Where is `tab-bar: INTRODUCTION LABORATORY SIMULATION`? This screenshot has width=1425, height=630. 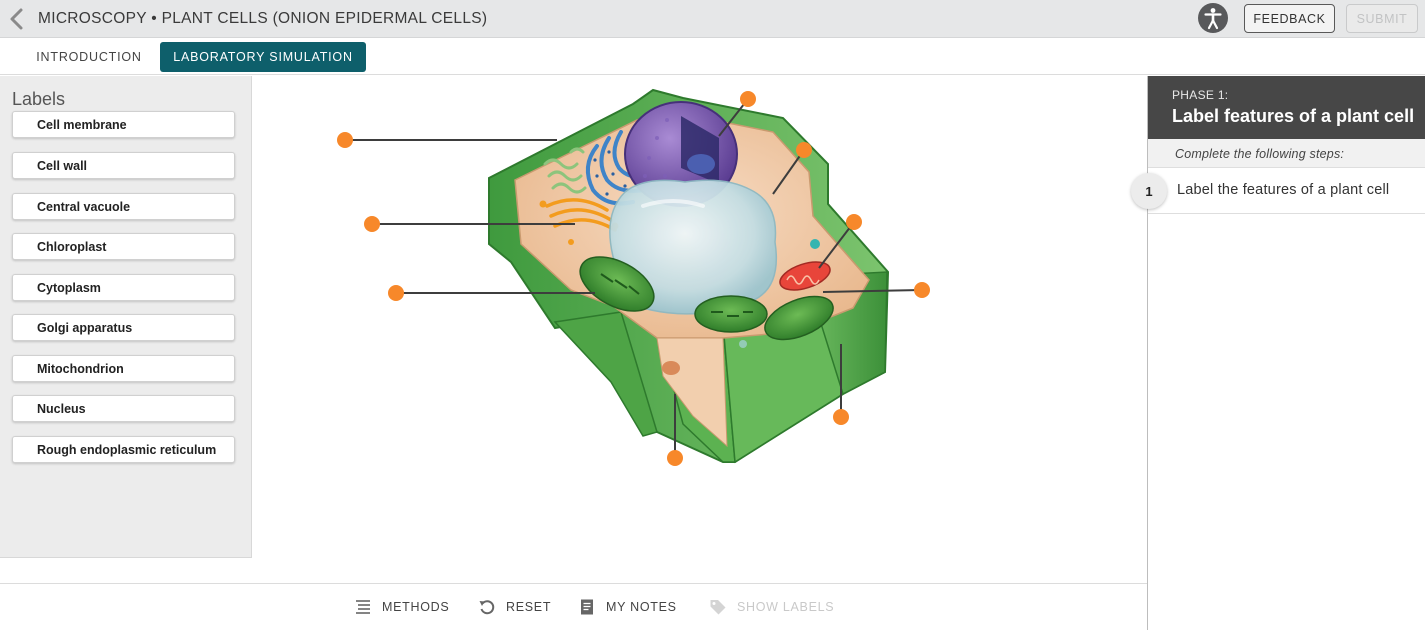
tab-bar: INTRODUCTION LABORATORY SIMULATION is located at coordinates (712, 57).